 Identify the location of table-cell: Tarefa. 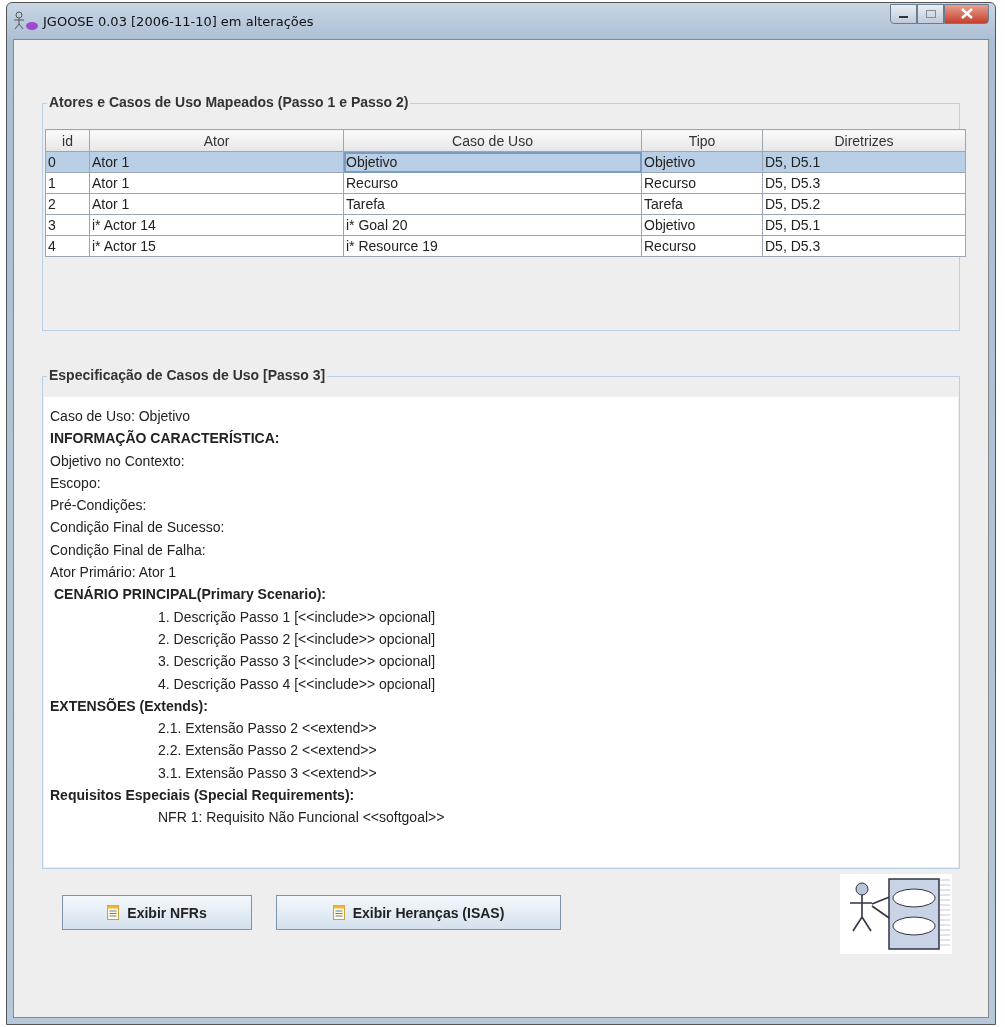
(492, 204).